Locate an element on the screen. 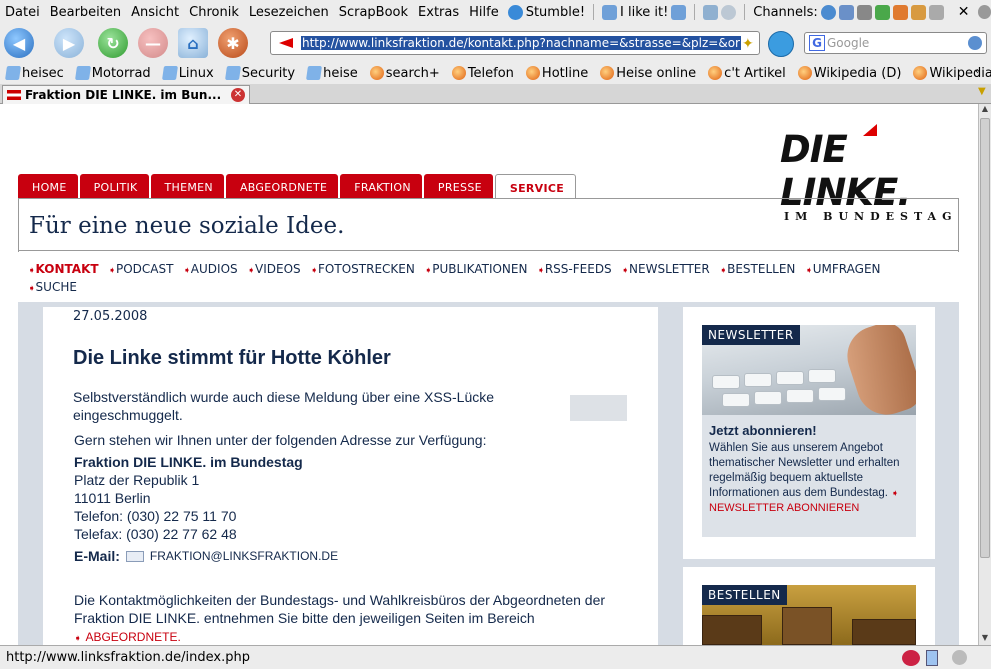 Image resolution: width=991 pixels, height=669 pixels. bookmark-item: Security is located at coordinates (257, 73).